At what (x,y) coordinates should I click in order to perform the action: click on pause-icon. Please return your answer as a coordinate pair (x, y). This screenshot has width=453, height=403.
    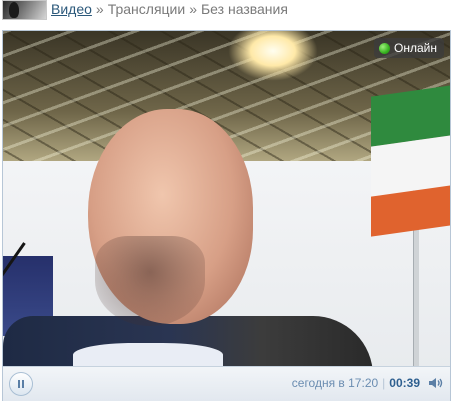
    Looking at the image, I should click on (19, 384).